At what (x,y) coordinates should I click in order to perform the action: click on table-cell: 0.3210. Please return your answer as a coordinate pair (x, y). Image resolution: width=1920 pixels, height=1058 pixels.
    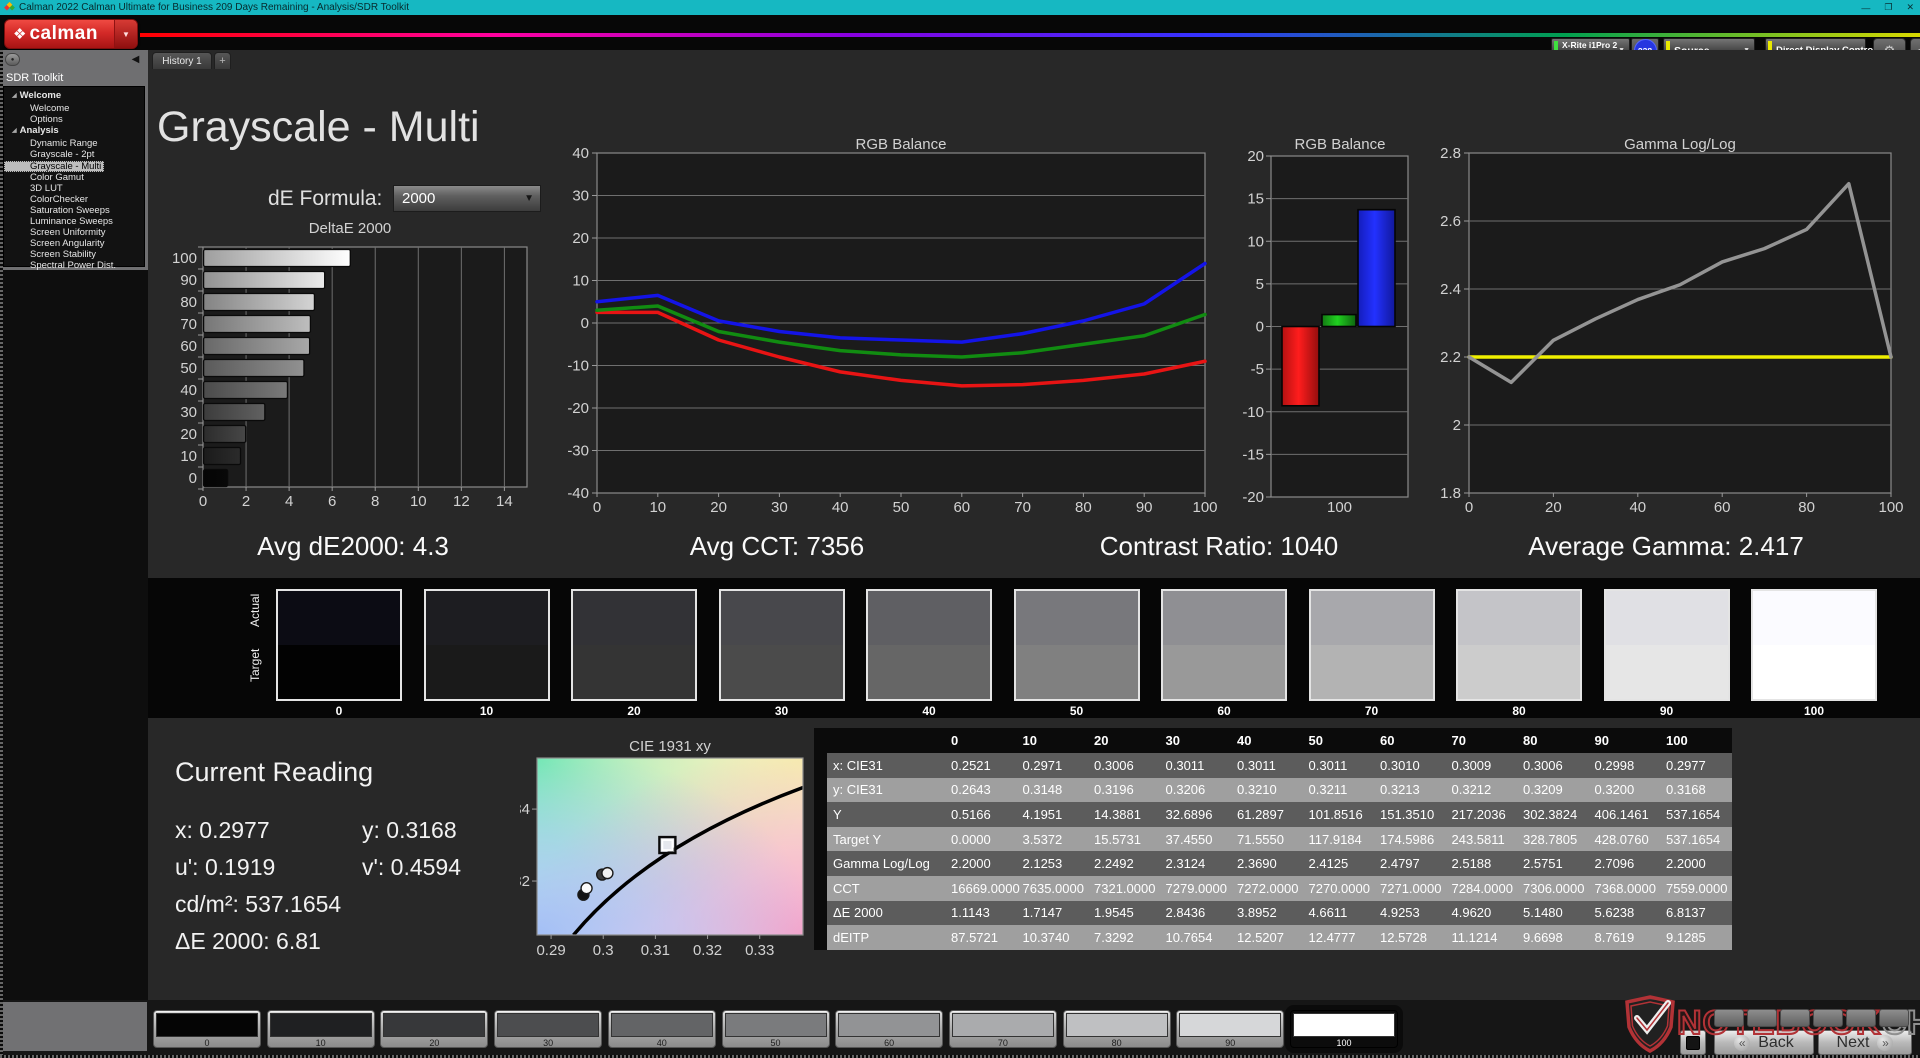
    Looking at the image, I should click on (1257, 790).